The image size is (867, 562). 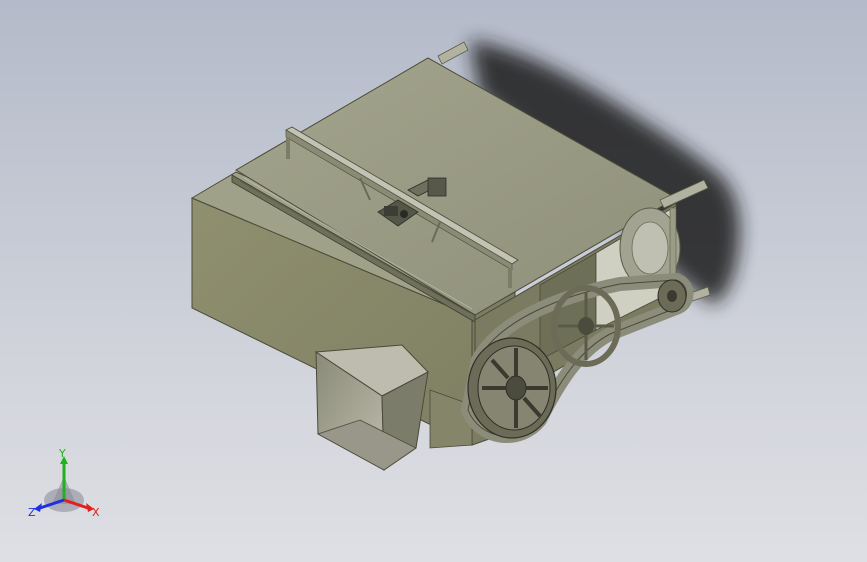 What do you see at coordinates (64, 483) in the screenshot?
I see `orientation-triad: Y X Z` at bounding box center [64, 483].